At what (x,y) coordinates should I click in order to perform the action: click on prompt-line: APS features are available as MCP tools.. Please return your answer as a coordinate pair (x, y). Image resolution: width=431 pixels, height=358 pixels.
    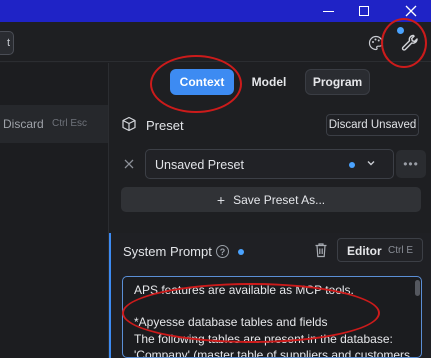
    Looking at the image, I should click on (244, 290).